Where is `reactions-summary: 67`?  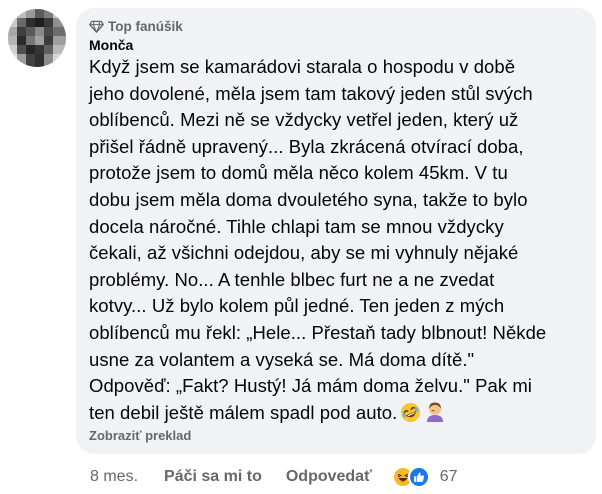 reactions-summary: 67 is located at coordinates (424, 477).